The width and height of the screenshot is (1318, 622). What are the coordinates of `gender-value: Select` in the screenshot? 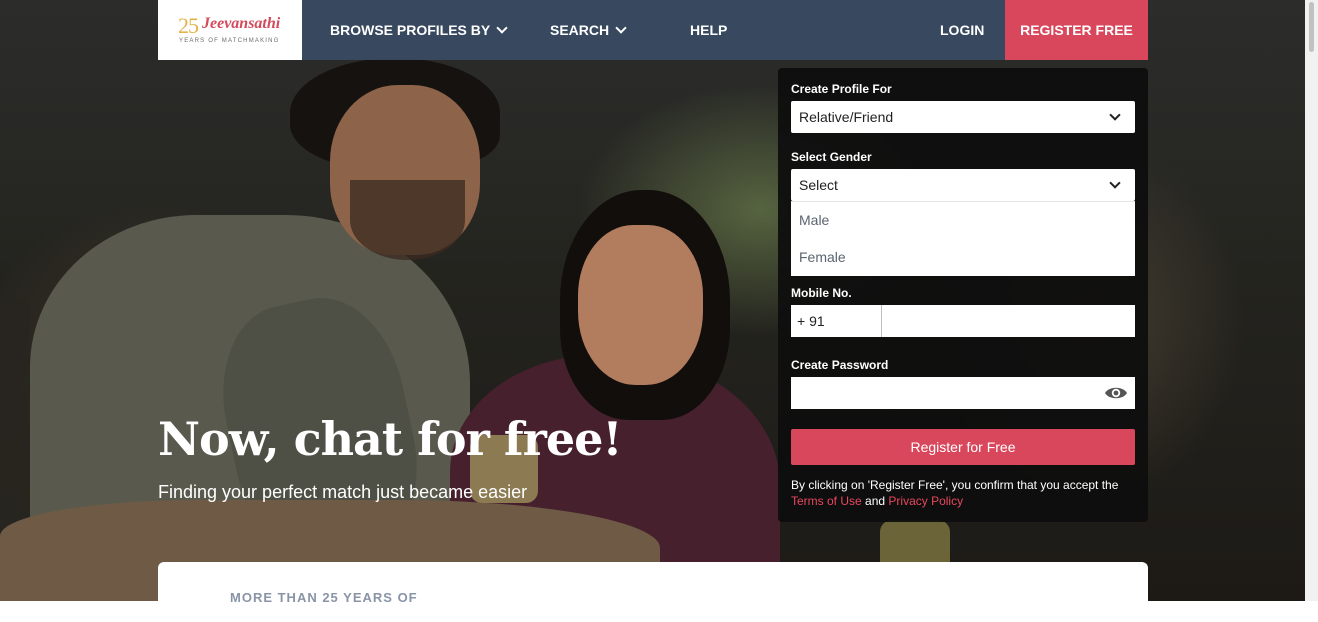 It's located at (818, 185).